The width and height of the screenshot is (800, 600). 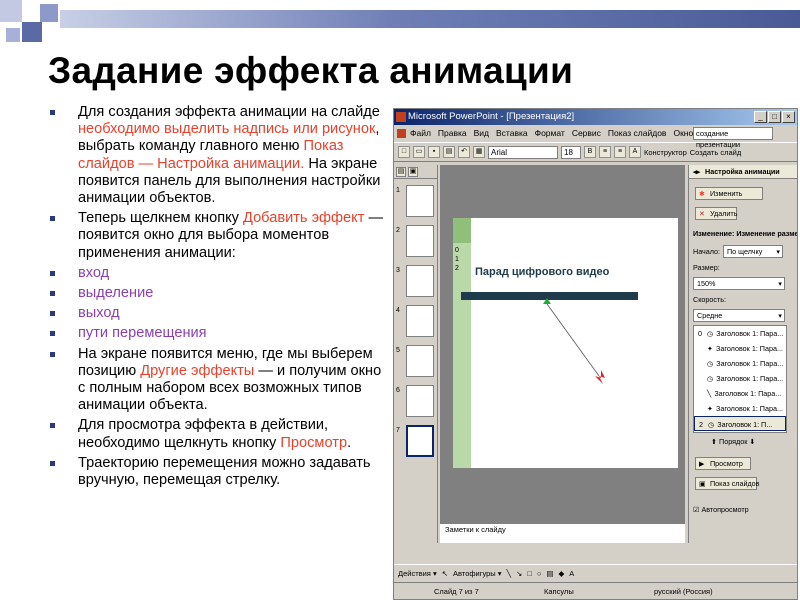 What do you see at coordinates (739, 283) in the screenshot?
I see `size-select: 150%` at bounding box center [739, 283].